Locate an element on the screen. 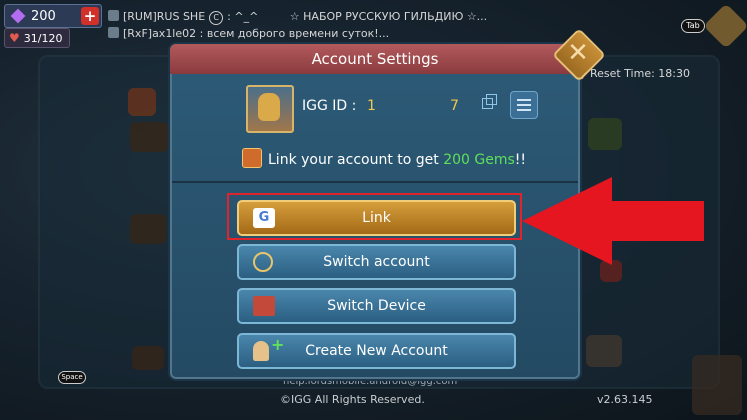  tab-key-hint: Tab is located at coordinates (693, 26).